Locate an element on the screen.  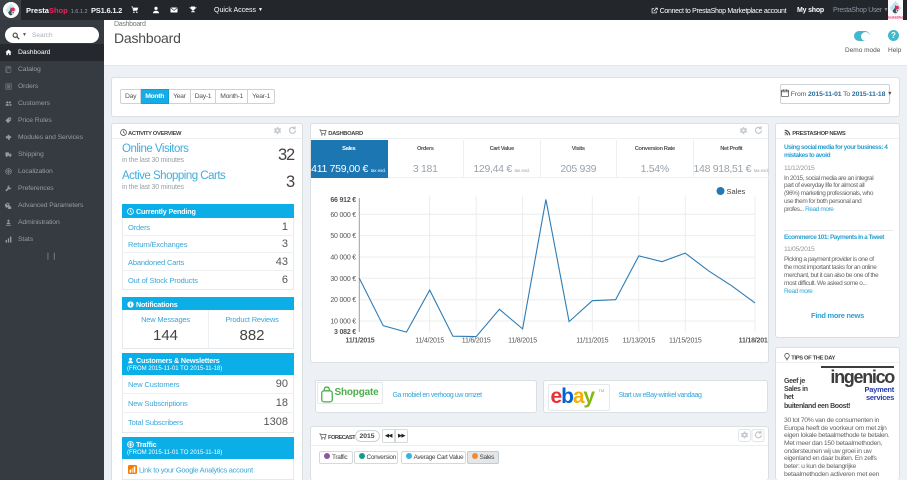
svg-text: 50 000 € is located at coordinates (343, 236).